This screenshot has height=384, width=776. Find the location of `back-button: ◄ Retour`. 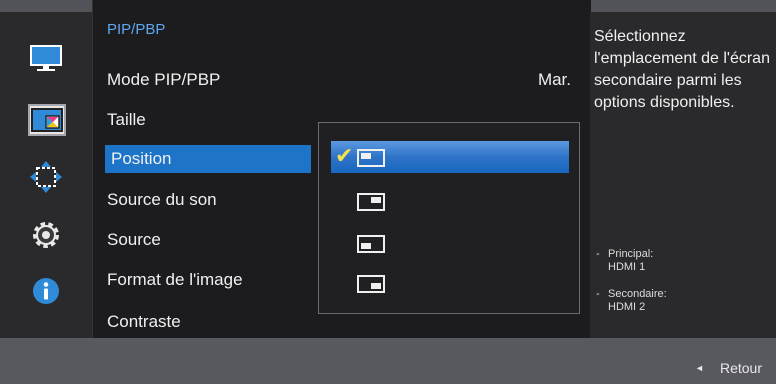

back-button: ◄ Retour is located at coordinates (728, 368).